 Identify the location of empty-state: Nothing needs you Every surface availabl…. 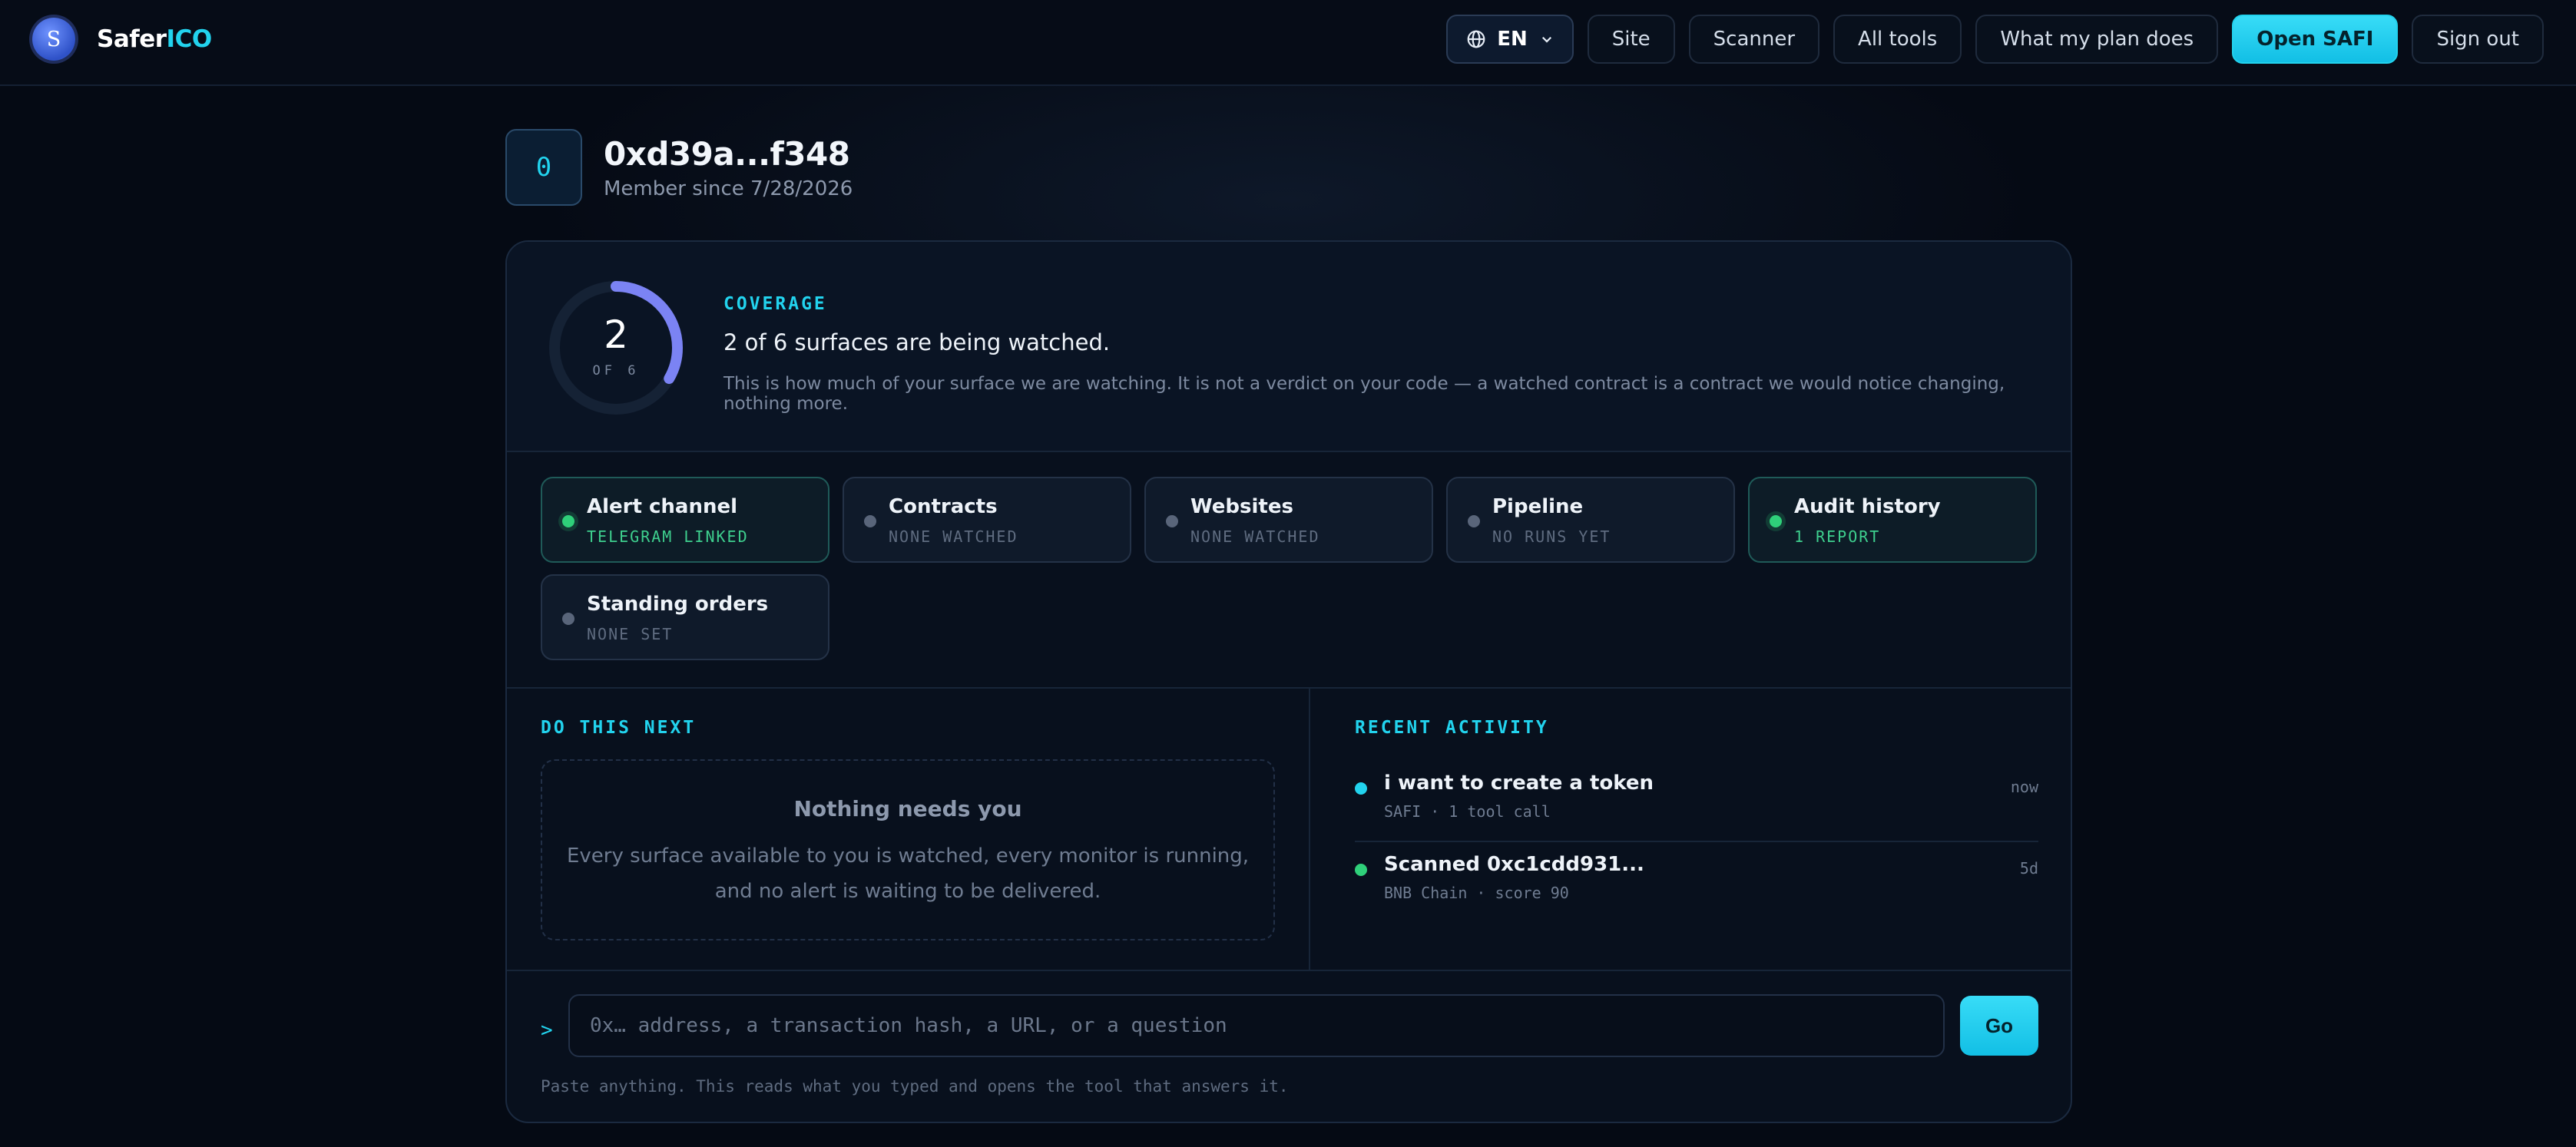
(908, 849).